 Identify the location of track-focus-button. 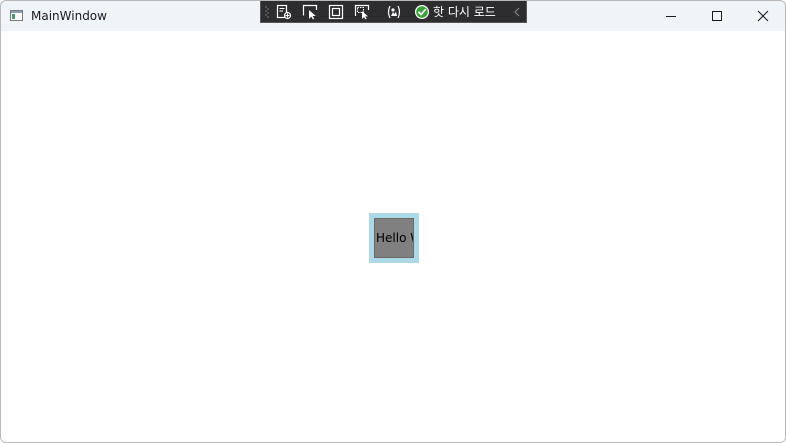
(362, 12).